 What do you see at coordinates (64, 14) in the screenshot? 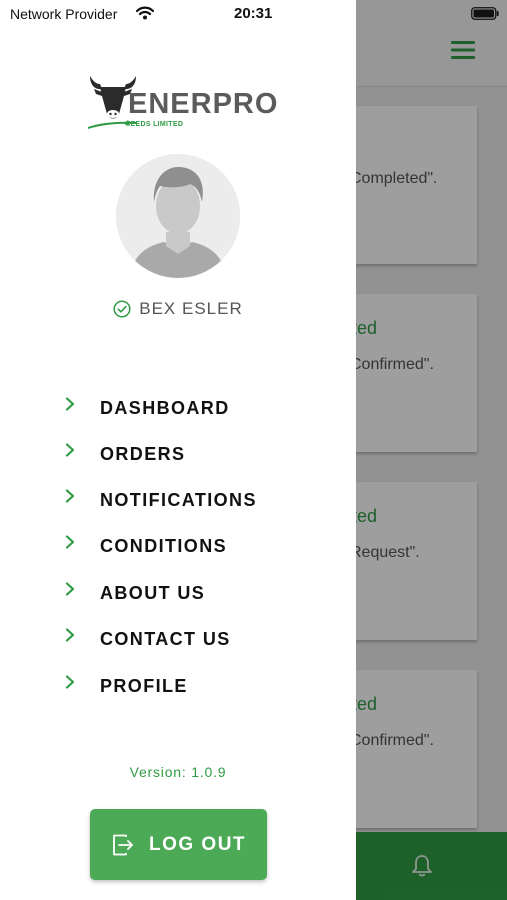
I see `carrier-name: Network Provider` at bounding box center [64, 14].